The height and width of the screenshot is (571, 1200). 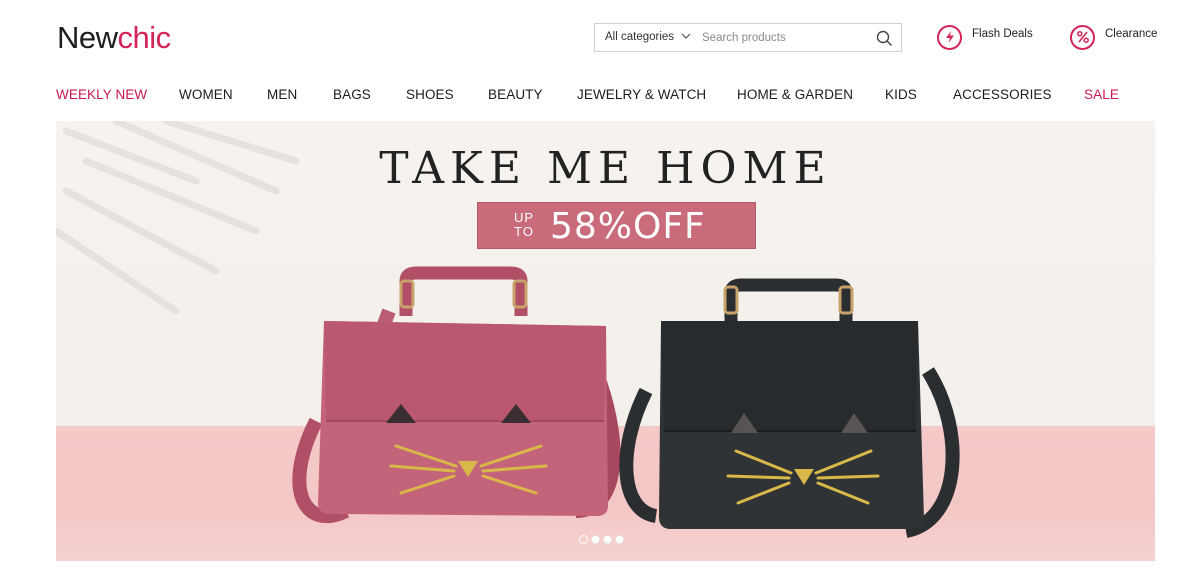 I want to click on nav-men: MEN, so click(x=282, y=94).